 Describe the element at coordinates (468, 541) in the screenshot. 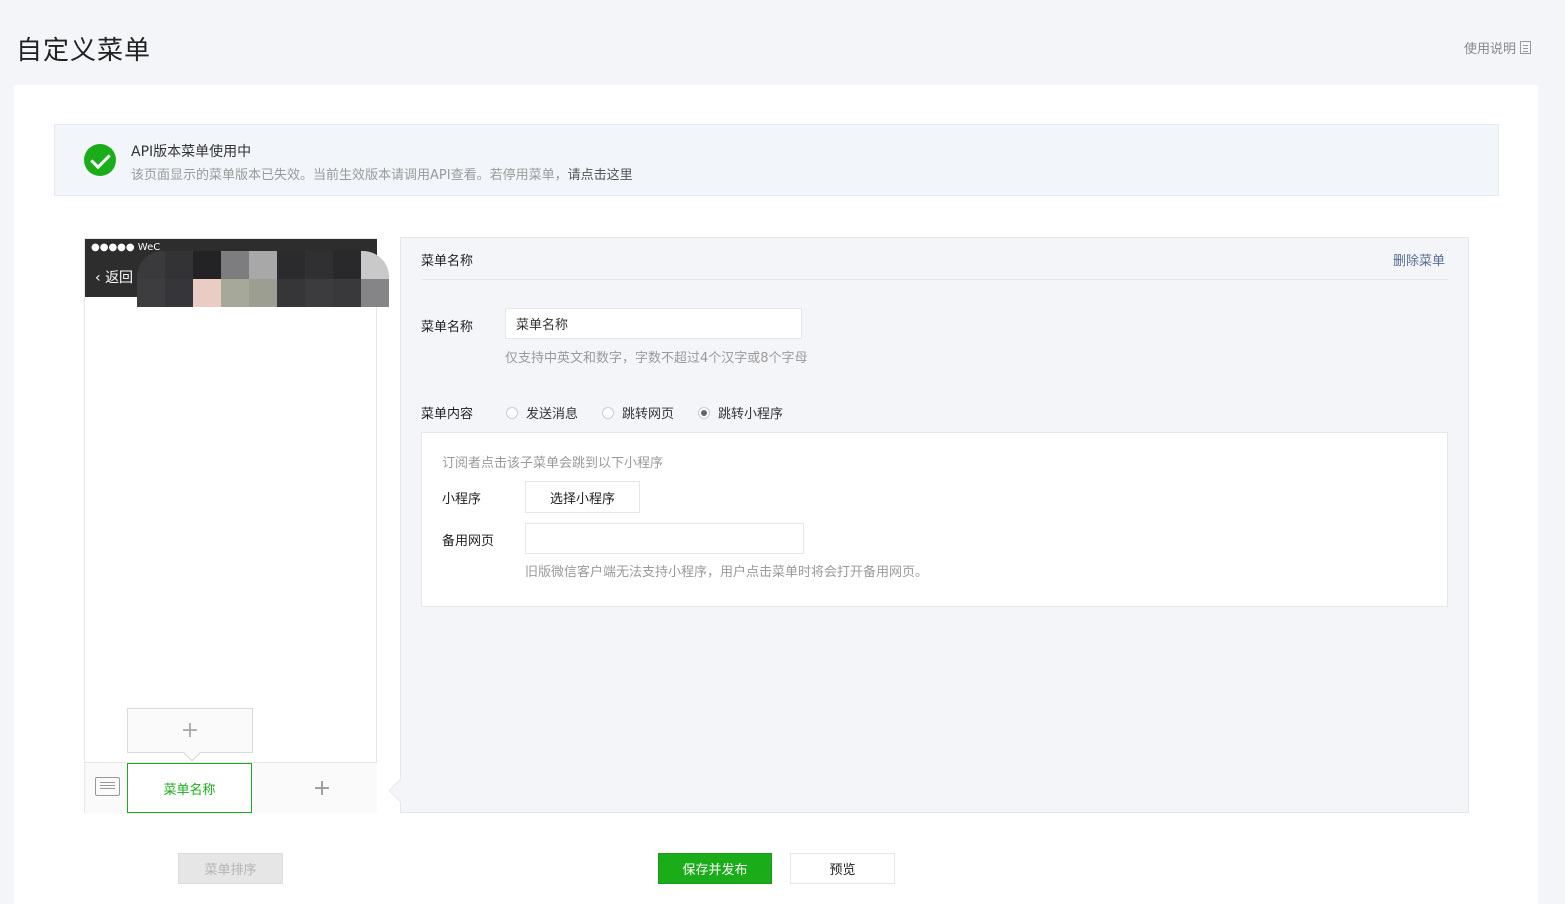

I see `backup-url-label: 备用网页` at that location.